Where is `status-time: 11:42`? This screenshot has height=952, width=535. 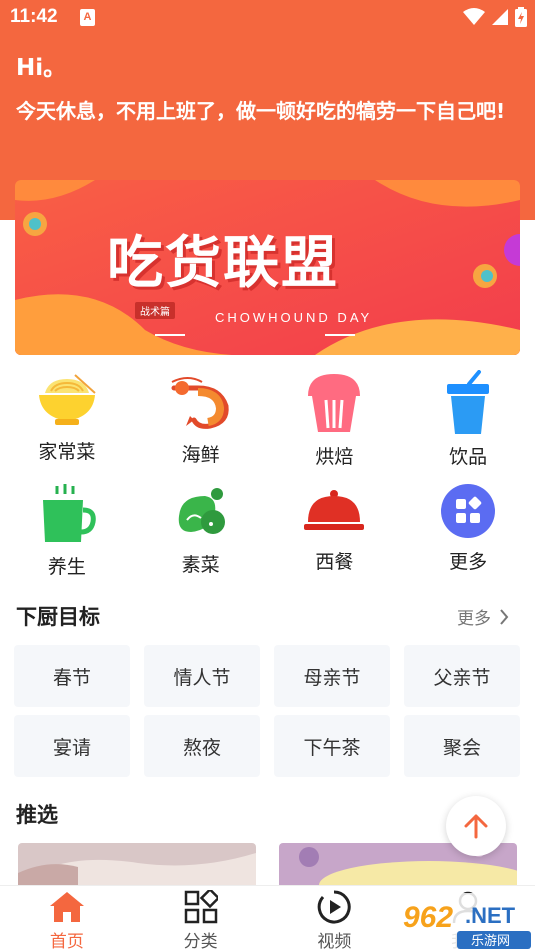
status-time: 11:42 is located at coordinates (34, 16).